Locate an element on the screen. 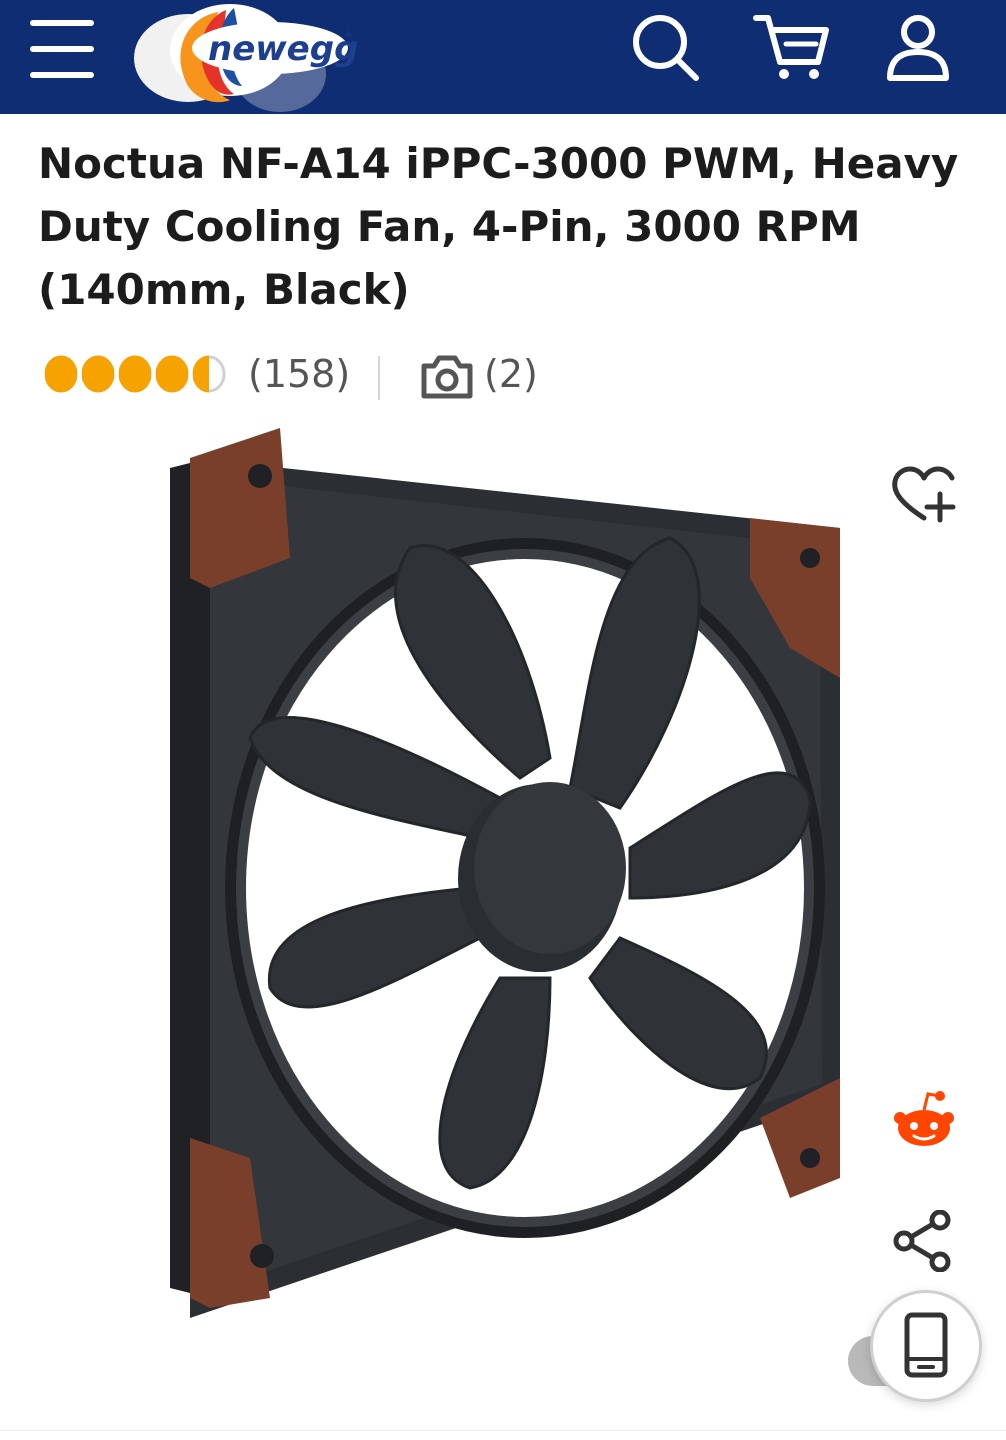  logo-trademark: ® is located at coordinates (348, 36).